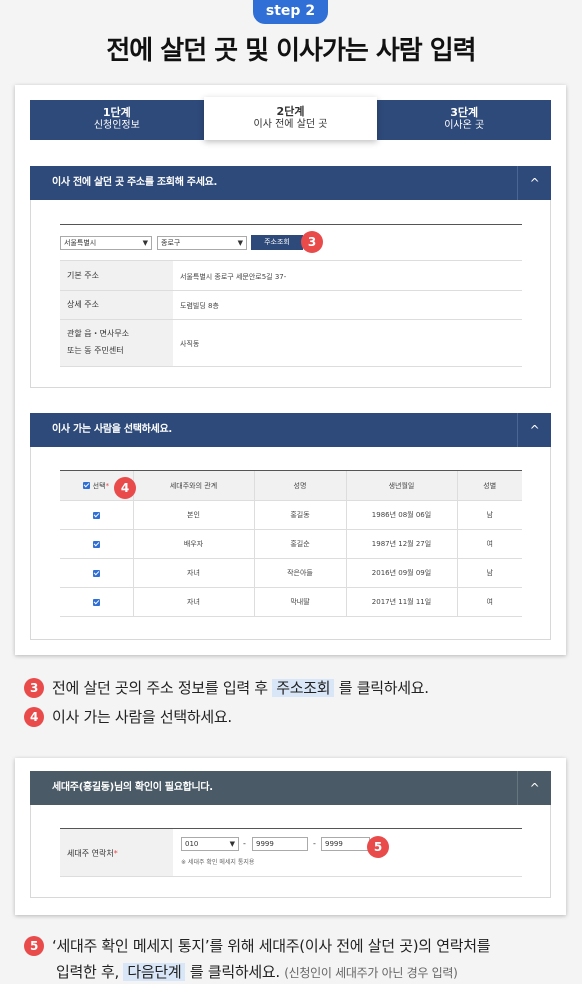  What do you see at coordinates (464, 125) in the screenshot?
I see `step-label: 이사온 곳` at bounding box center [464, 125].